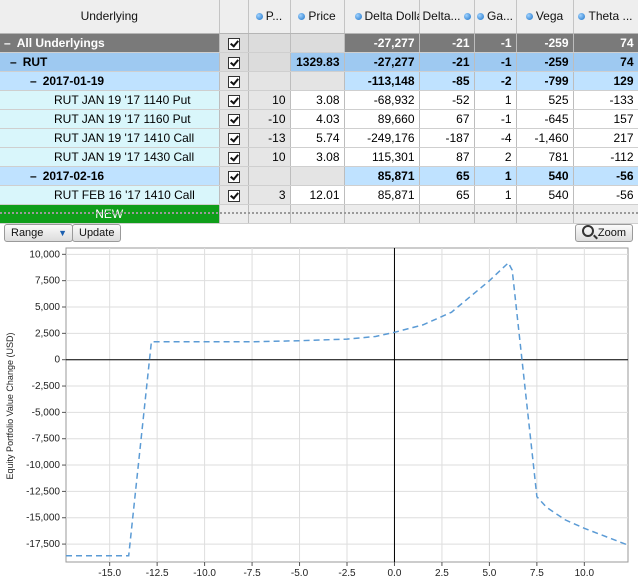 Image resolution: width=638 pixels, height=579 pixels. I want to click on row-name: RUT JAN 19 '17 1410 Call, so click(124, 138).